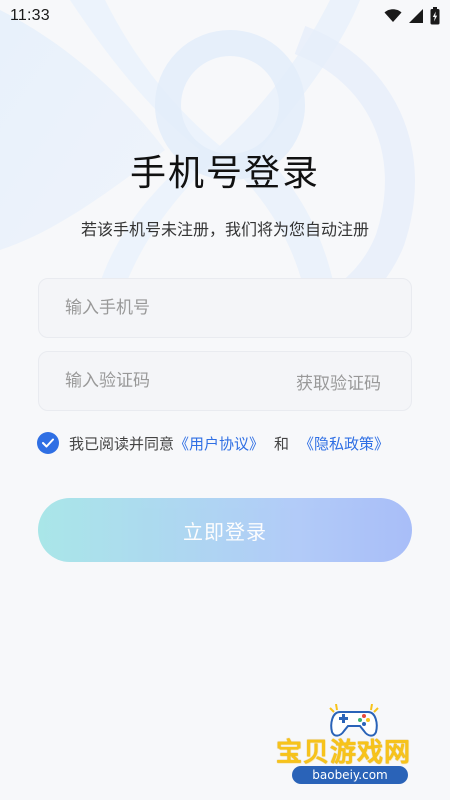 The image size is (450, 800). I want to click on status-icons, so click(412, 16).